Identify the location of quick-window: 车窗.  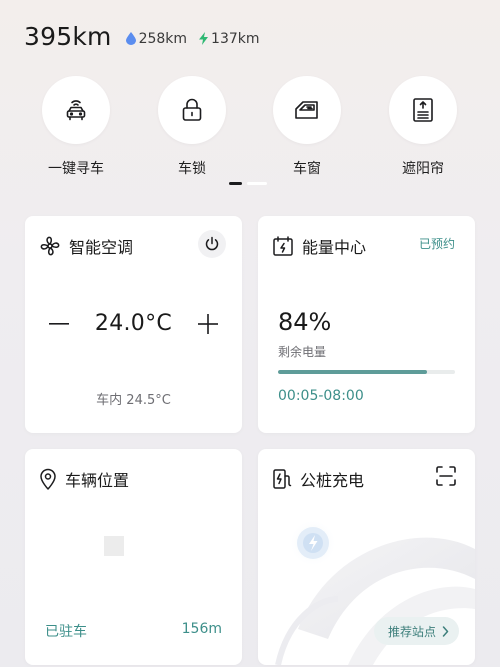
(307, 127).